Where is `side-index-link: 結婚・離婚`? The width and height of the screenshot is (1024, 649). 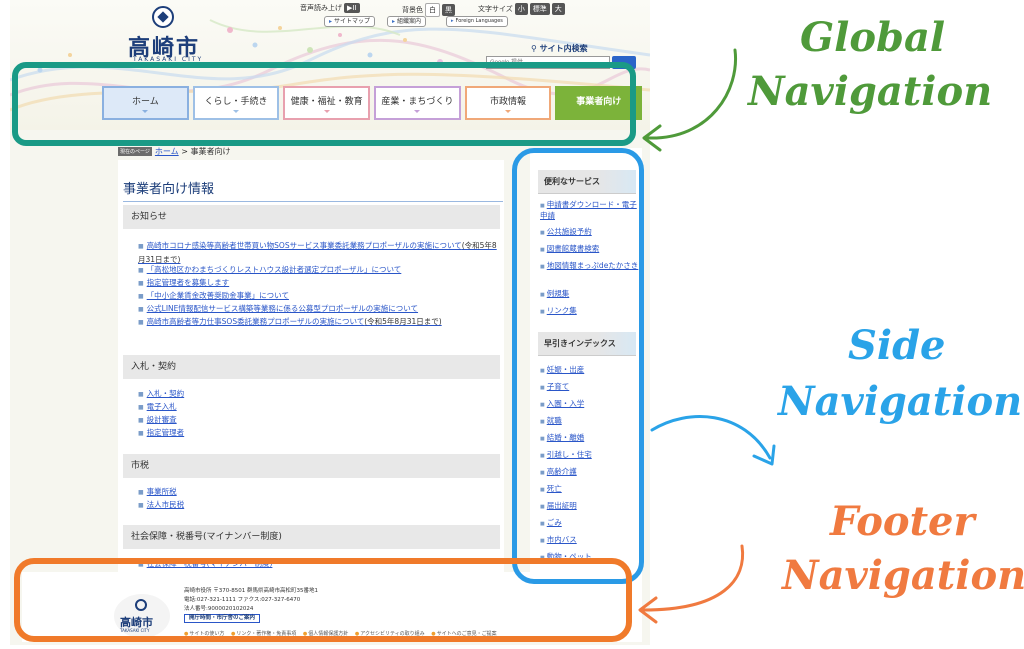 side-index-link: 結婚・離婚 is located at coordinates (590, 438).